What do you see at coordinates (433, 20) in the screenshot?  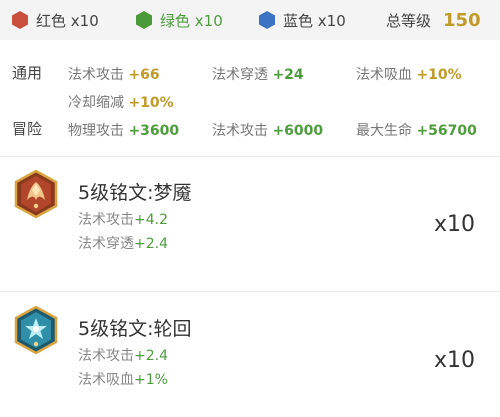 I see `total-level: 总等级 150` at bounding box center [433, 20].